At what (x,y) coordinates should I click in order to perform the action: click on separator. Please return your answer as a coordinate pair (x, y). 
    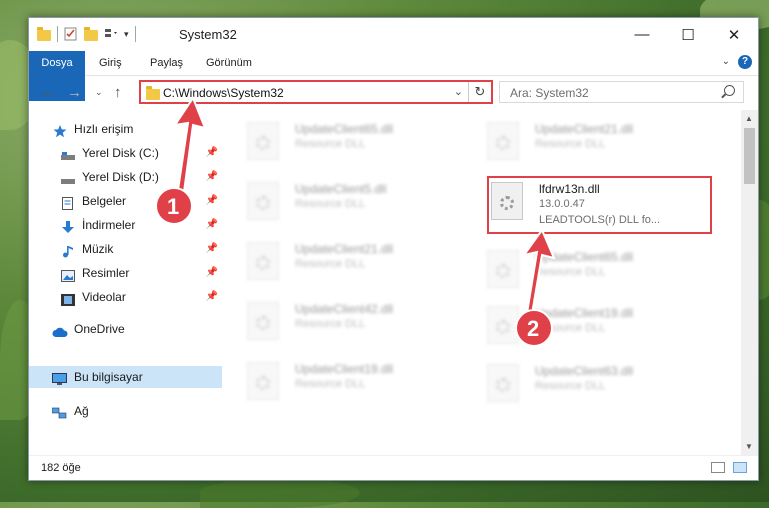
    Looking at the image, I should click on (57, 34).